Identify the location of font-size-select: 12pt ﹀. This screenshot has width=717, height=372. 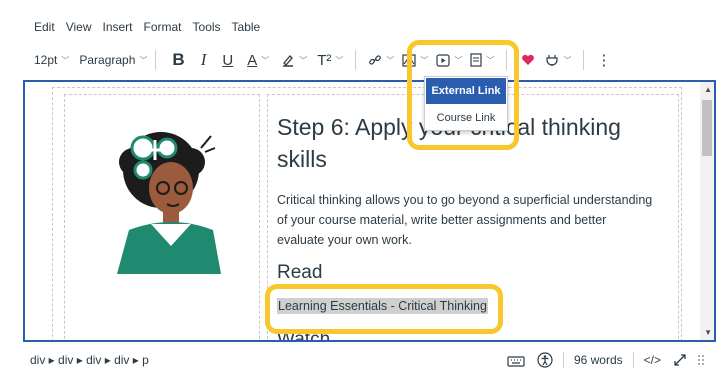
(51, 60).